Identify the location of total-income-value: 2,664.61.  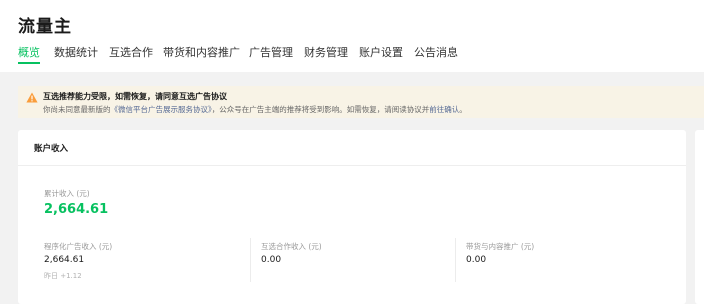
(76, 209).